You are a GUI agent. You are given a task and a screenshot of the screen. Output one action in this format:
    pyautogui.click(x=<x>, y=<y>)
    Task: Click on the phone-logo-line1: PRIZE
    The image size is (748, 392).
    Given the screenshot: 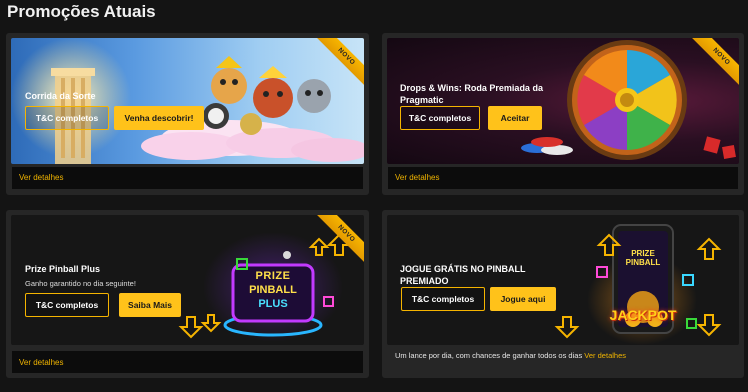 What is the action you would take?
    pyautogui.click(x=643, y=253)
    